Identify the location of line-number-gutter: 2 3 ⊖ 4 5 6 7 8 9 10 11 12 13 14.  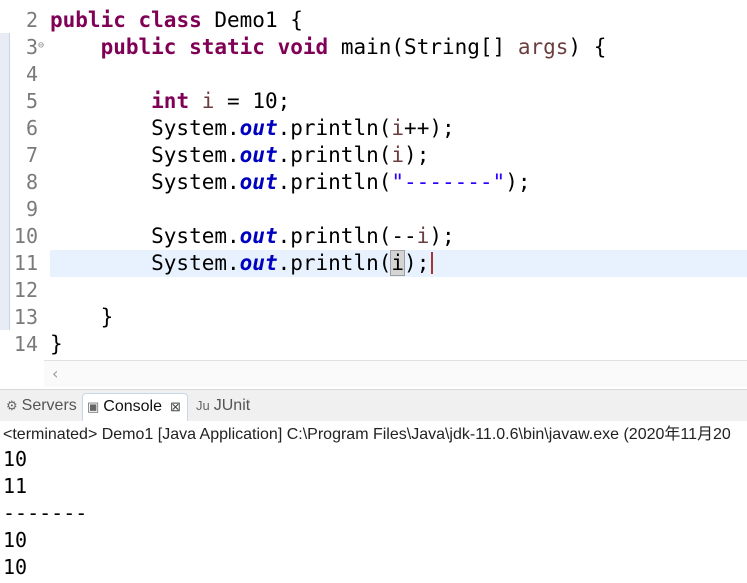
(22, 180).